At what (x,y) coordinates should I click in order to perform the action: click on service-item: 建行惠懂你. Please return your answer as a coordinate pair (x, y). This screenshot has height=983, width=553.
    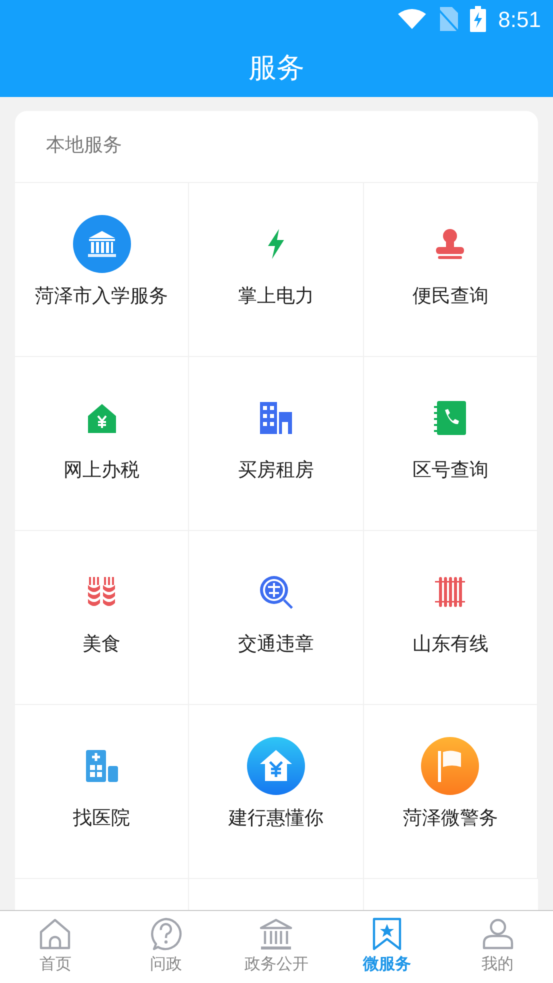
    Looking at the image, I should click on (276, 792).